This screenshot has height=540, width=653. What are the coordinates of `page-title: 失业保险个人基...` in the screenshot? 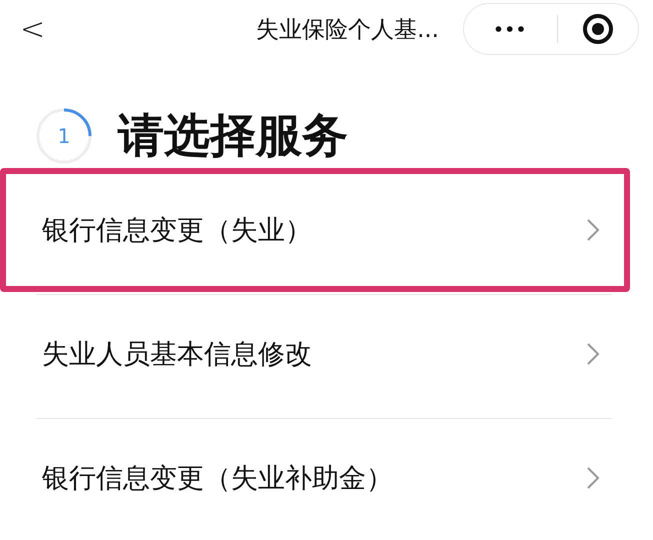 It's located at (347, 30).